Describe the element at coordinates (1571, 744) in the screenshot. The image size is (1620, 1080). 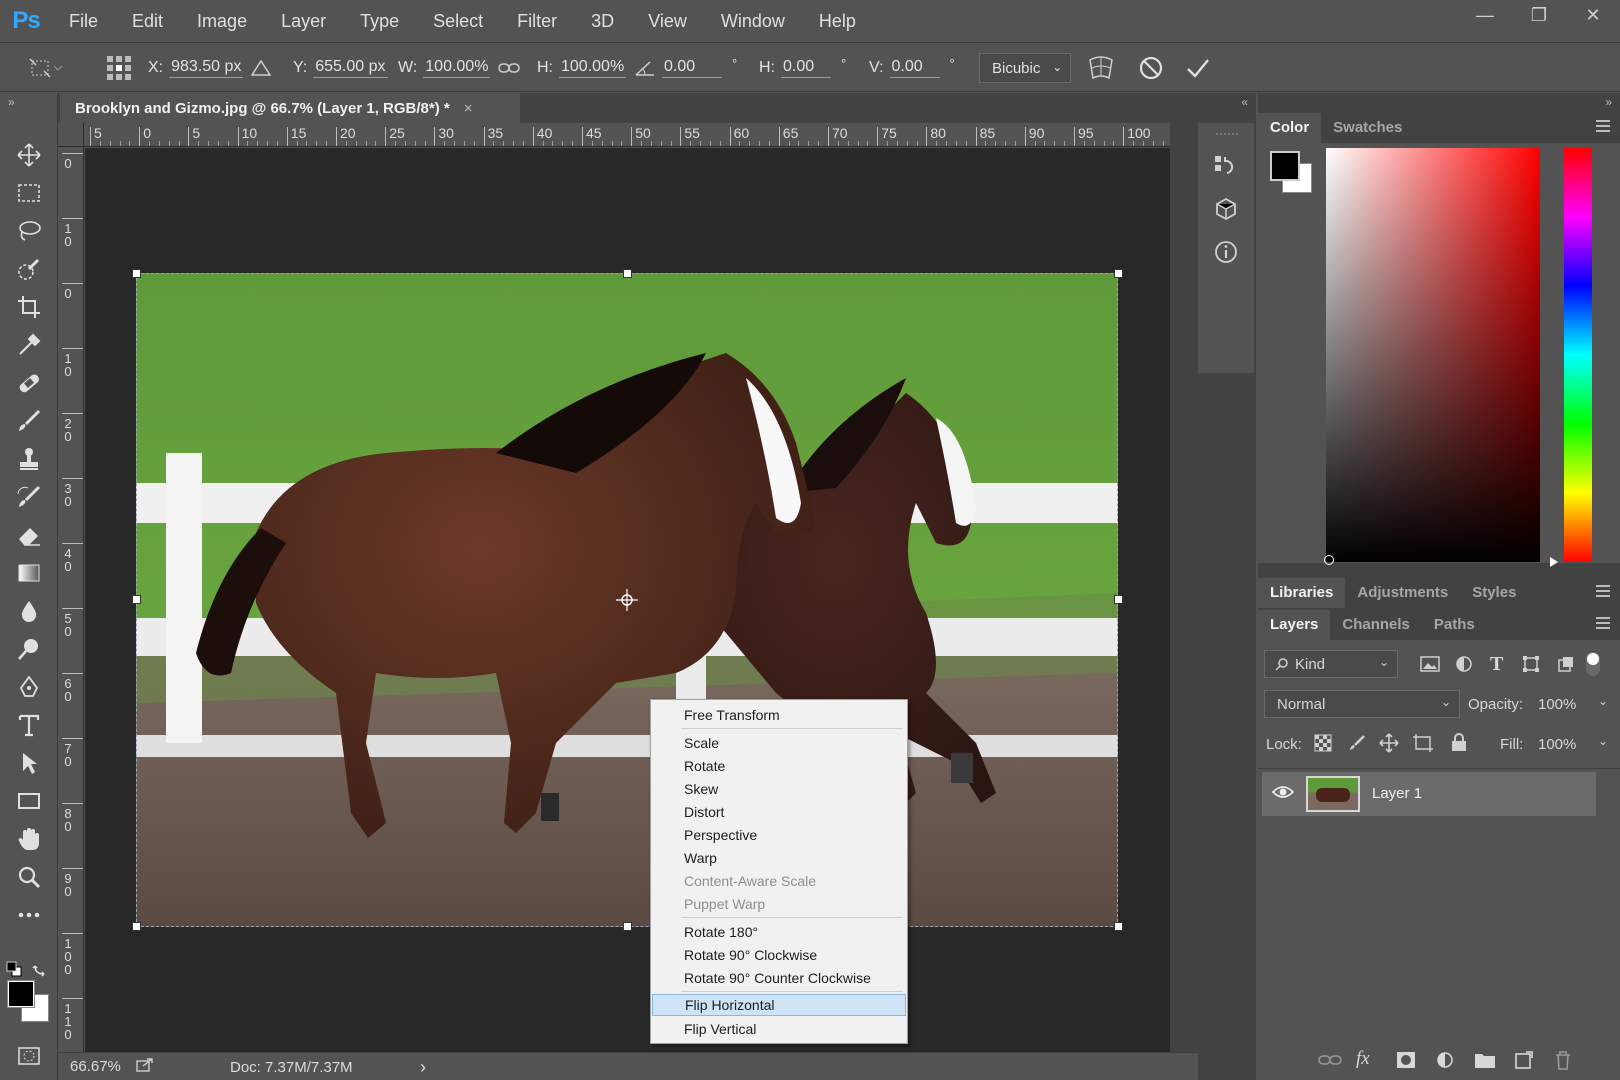
I see `fill-input: 100% ⌄` at that location.